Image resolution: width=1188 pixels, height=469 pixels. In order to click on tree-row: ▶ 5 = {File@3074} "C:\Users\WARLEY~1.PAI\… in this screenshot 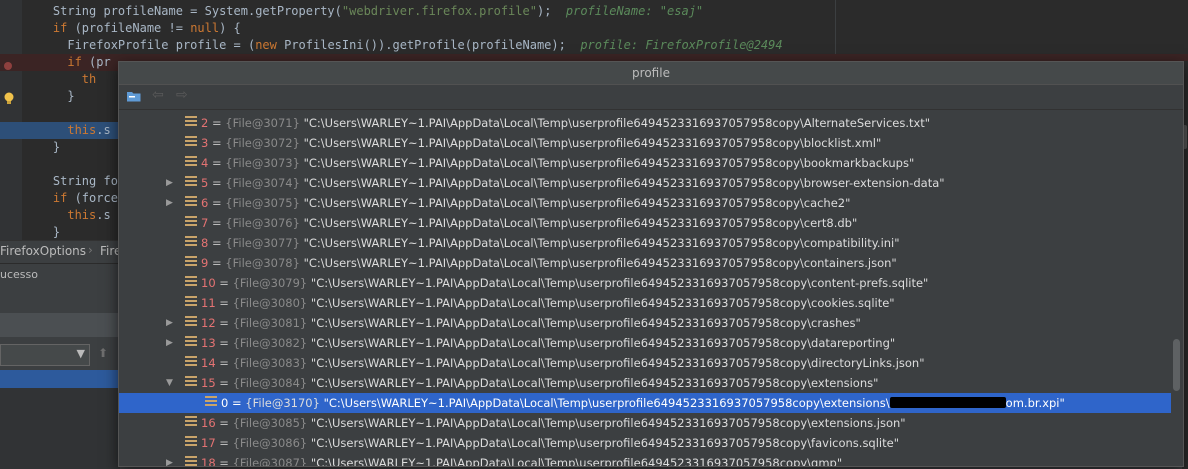, I will do `click(645, 183)`.